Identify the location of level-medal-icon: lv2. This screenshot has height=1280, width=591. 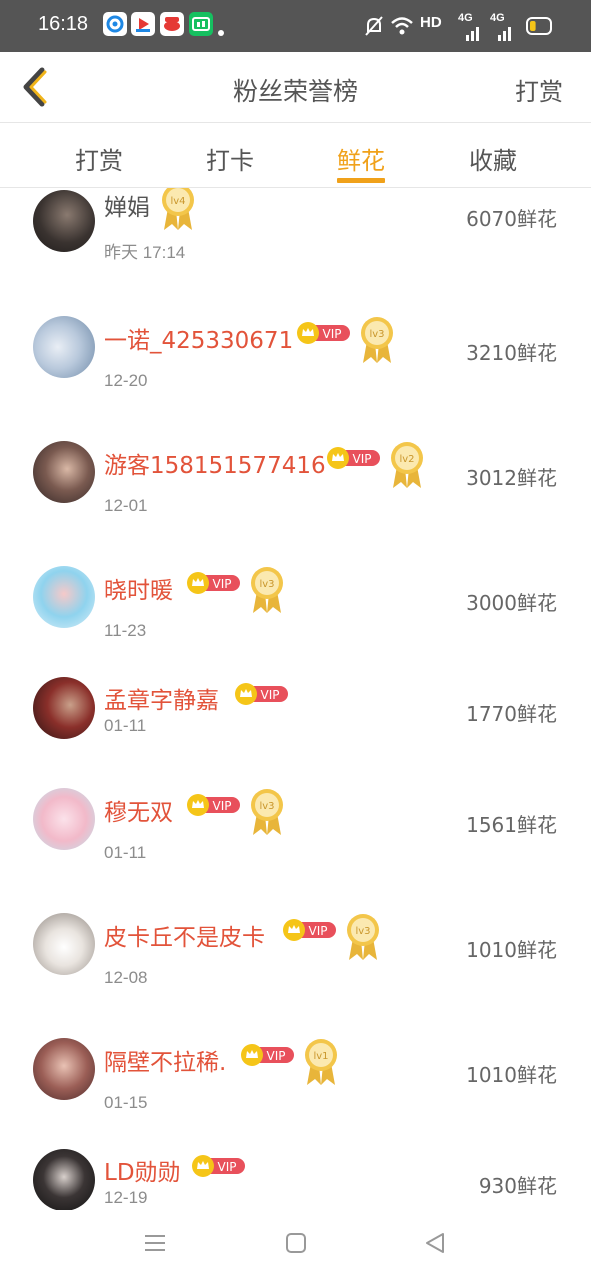
(407, 465).